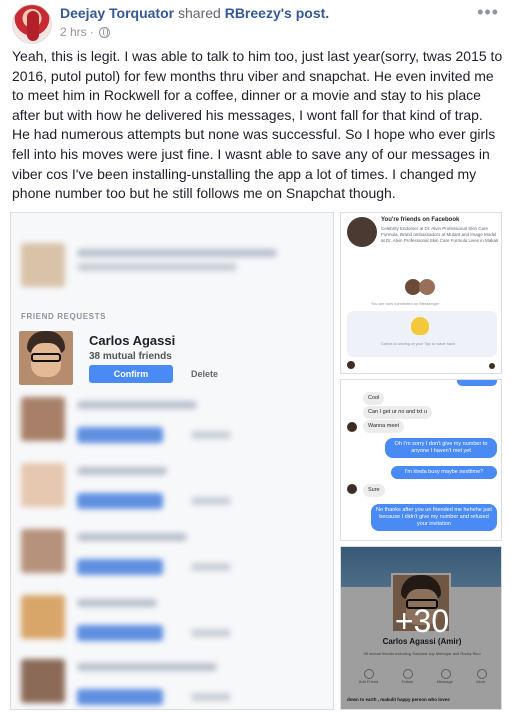  I want to click on chat-message-out: I'm kinda busy maybe nexttime?, so click(444, 472).